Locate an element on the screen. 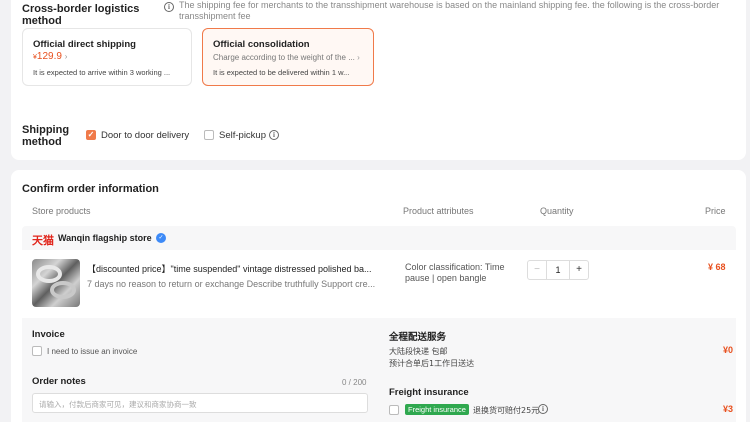 This screenshot has height=422, width=750. col-product-attributes: Product attributes is located at coordinates (438, 211).